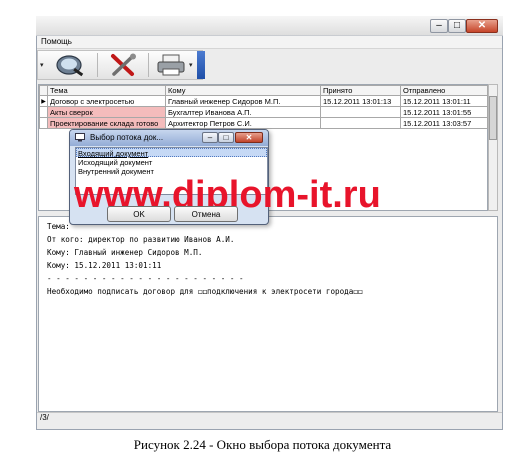 This screenshot has width=525, height=460. Describe the element at coordinates (106, 90) in the screenshot. I see `column-header-subject: Тема` at that location.